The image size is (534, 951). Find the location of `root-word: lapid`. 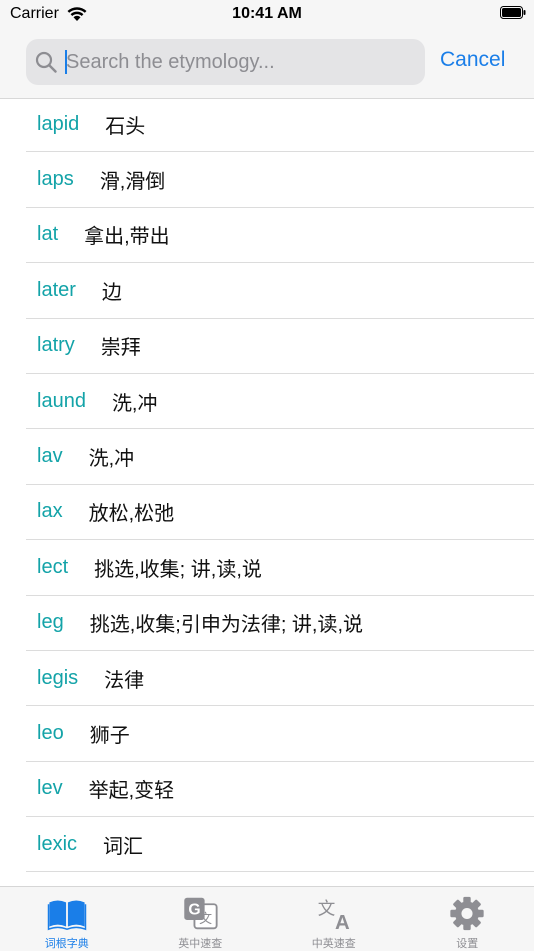

root-word: lapid is located at coordinates (58, 124).